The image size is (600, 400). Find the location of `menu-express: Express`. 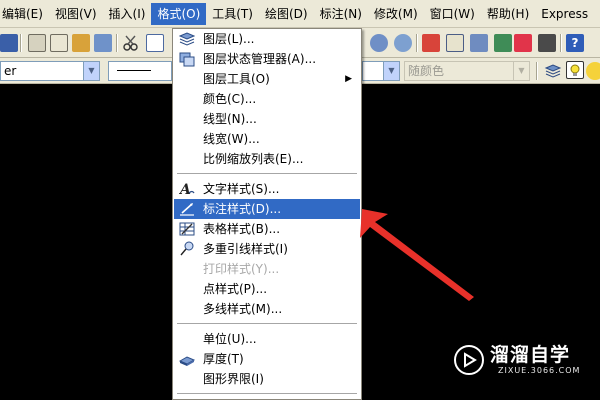

menu-express: Express is located at coordinates (564, 14).